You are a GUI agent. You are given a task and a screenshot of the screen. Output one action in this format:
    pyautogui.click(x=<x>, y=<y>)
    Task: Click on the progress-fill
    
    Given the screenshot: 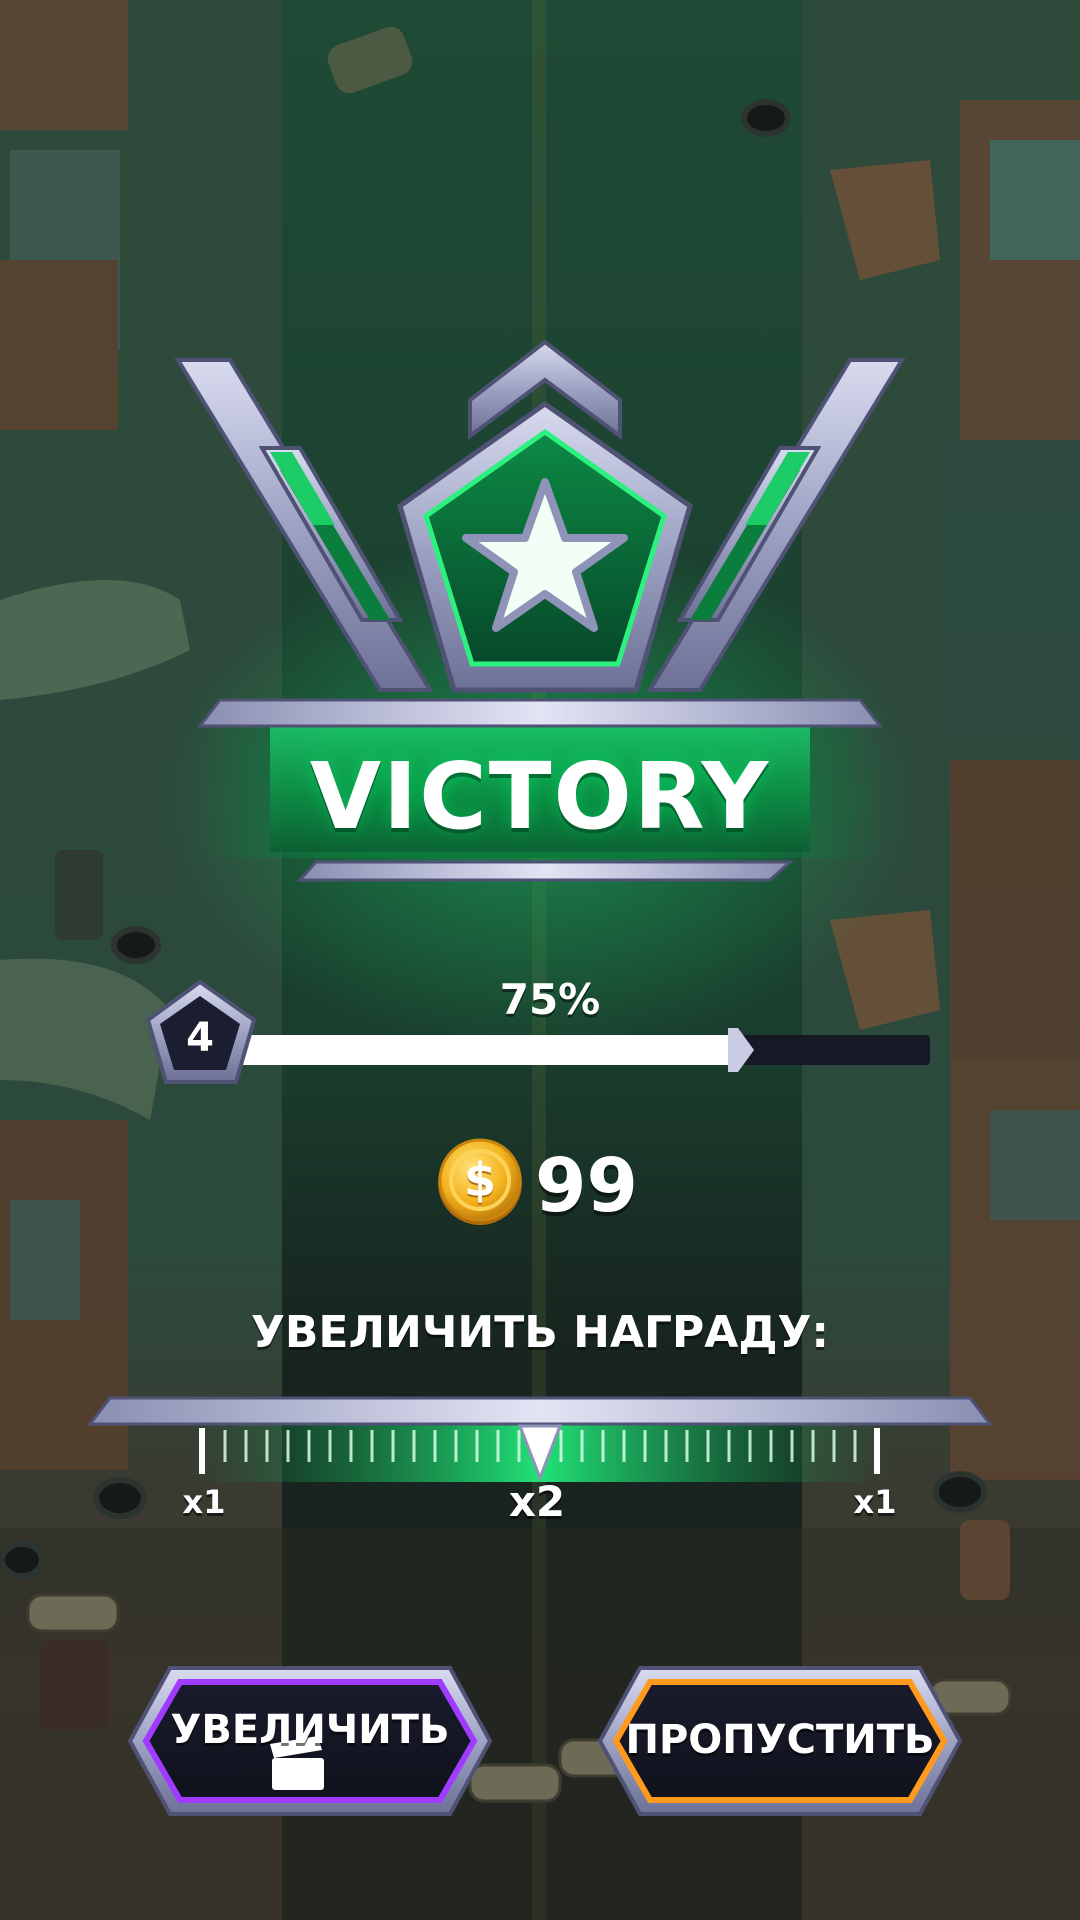 What is the action you would take?
    pyautogui.click(x=489, y=1050)
    